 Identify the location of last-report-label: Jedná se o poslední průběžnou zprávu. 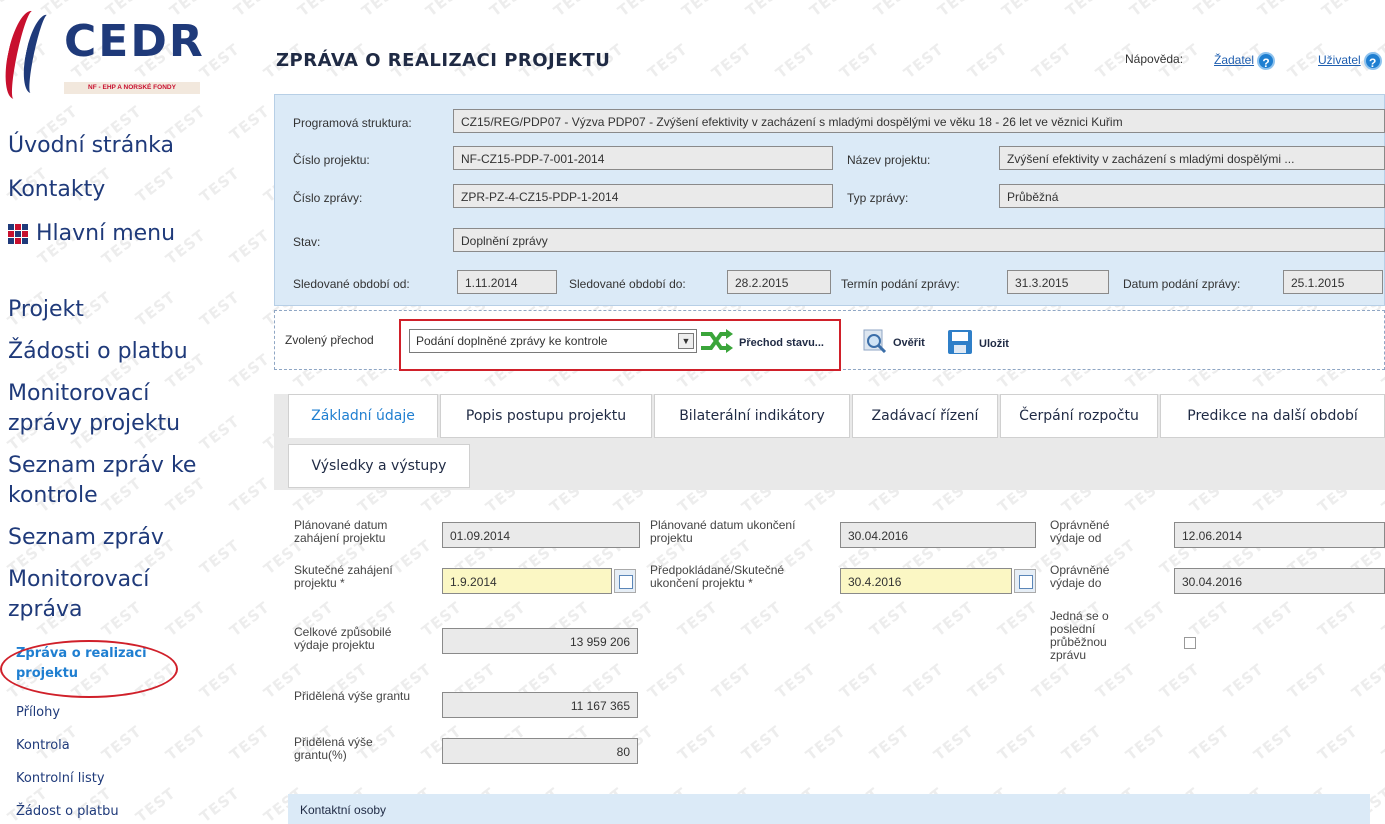
(1079, 635).